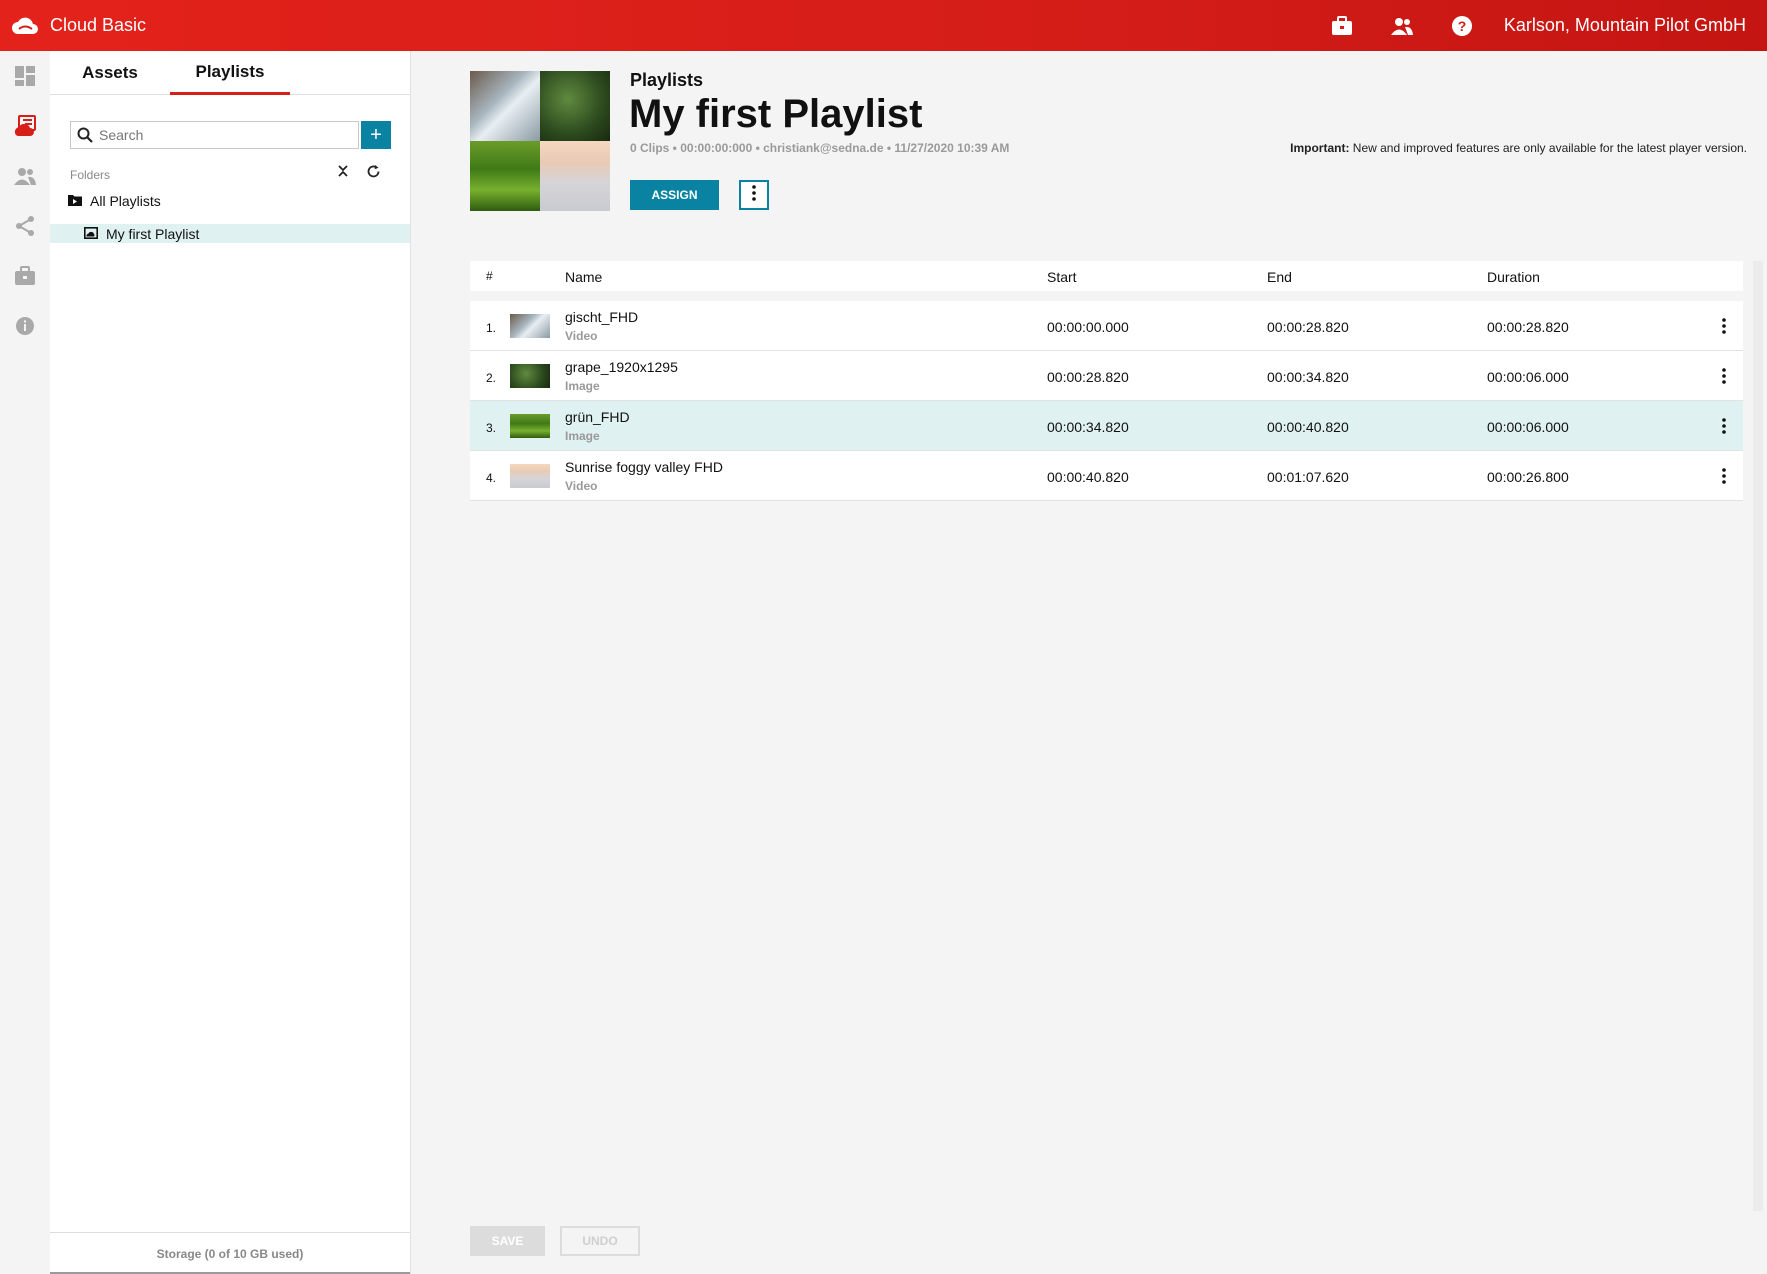  What do you see at coordinates (666, 80) in the screenshot?
I see `breadcrumb: Playlists` at bounding box center [666, 80].